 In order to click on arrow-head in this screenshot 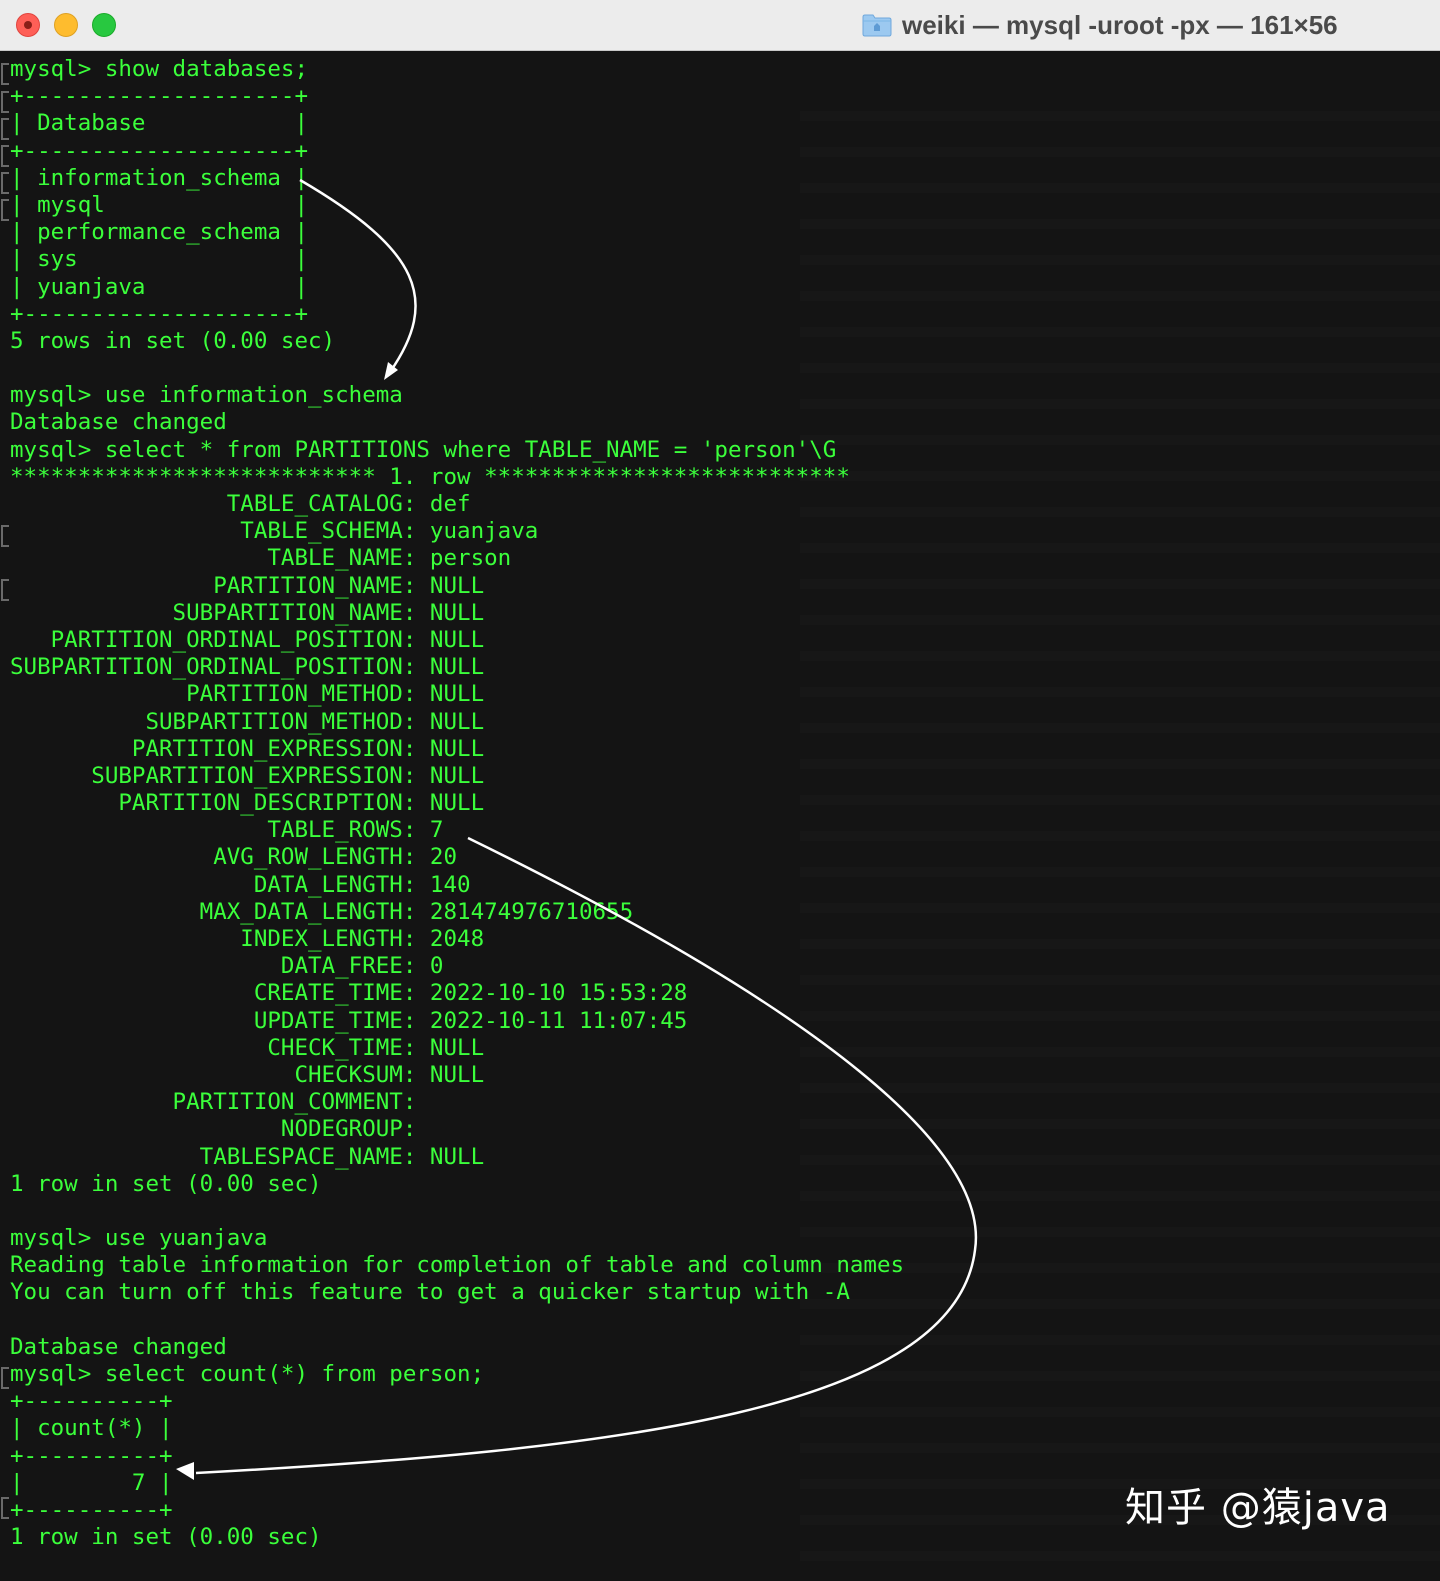, I will do `click(185, 1471)`.